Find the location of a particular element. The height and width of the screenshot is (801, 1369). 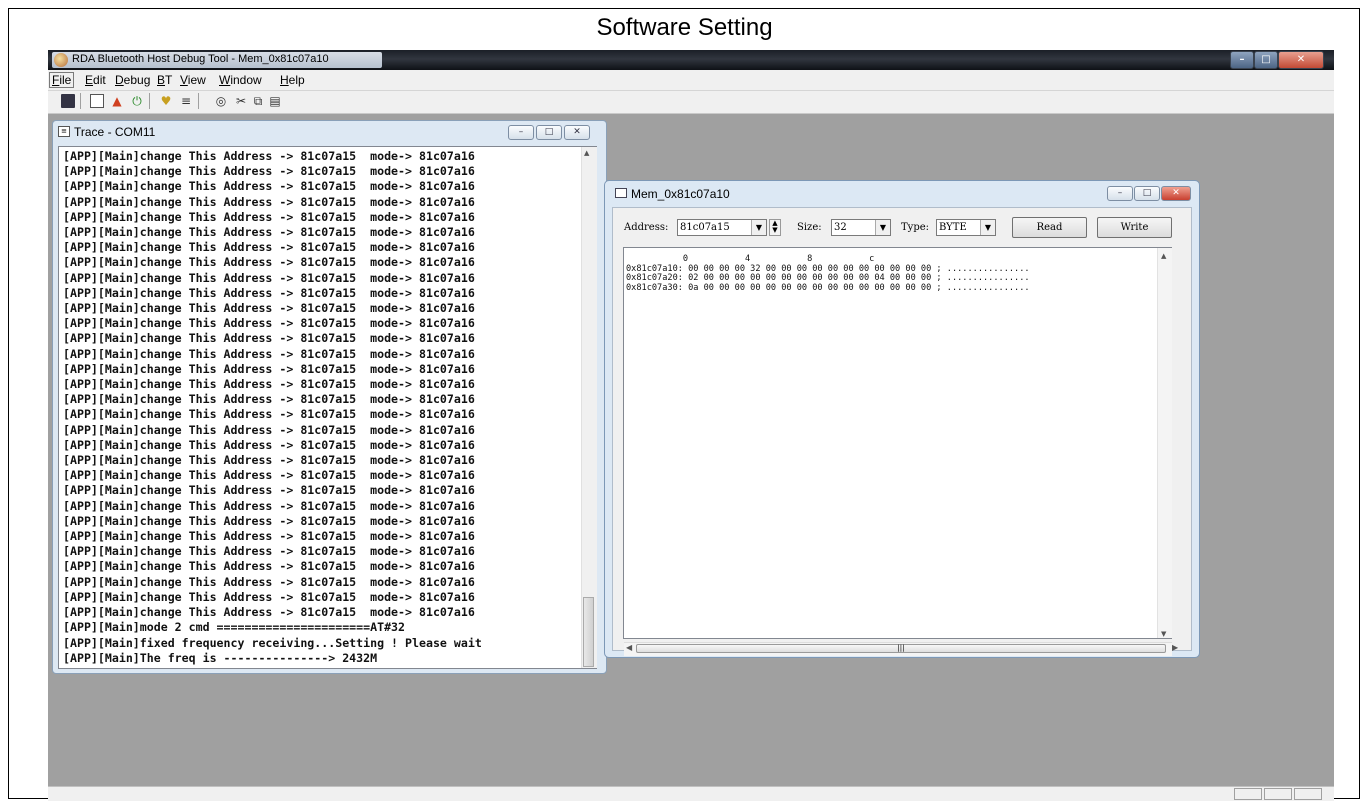

address-spinner: ▲ ▼ is located at coordinates (775, 227).